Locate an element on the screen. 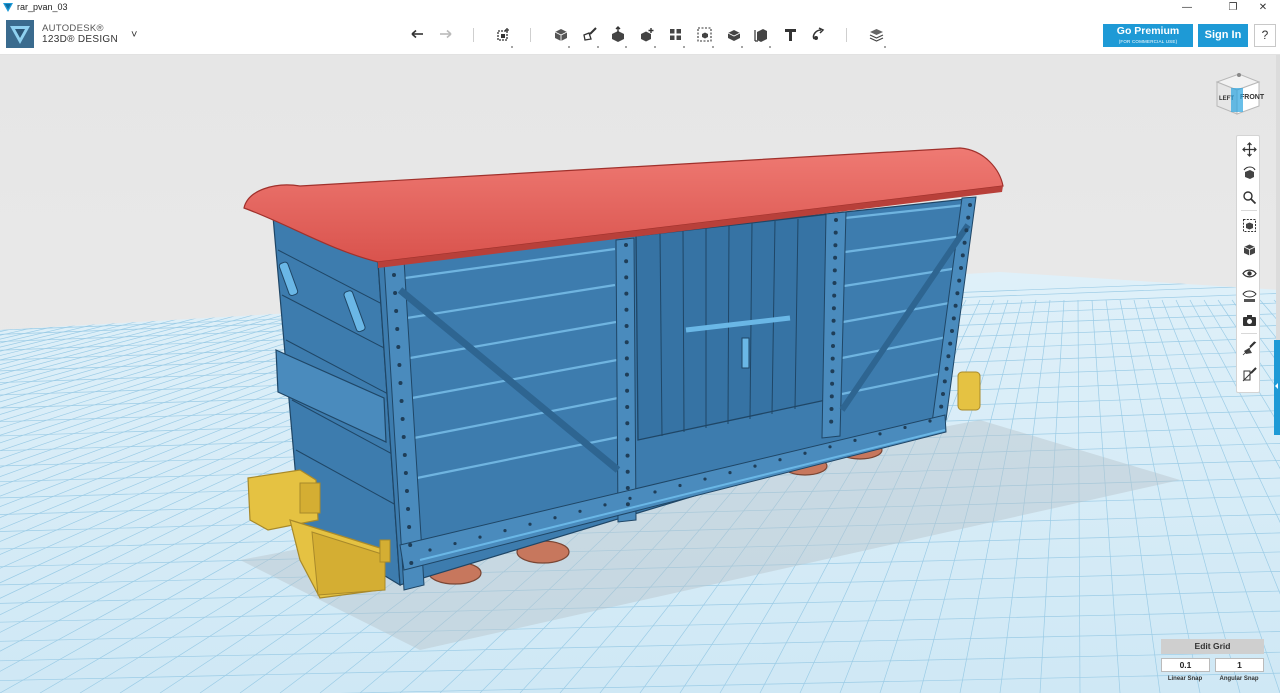  sketch-visibility-button is located at coordinates (1249, 348).